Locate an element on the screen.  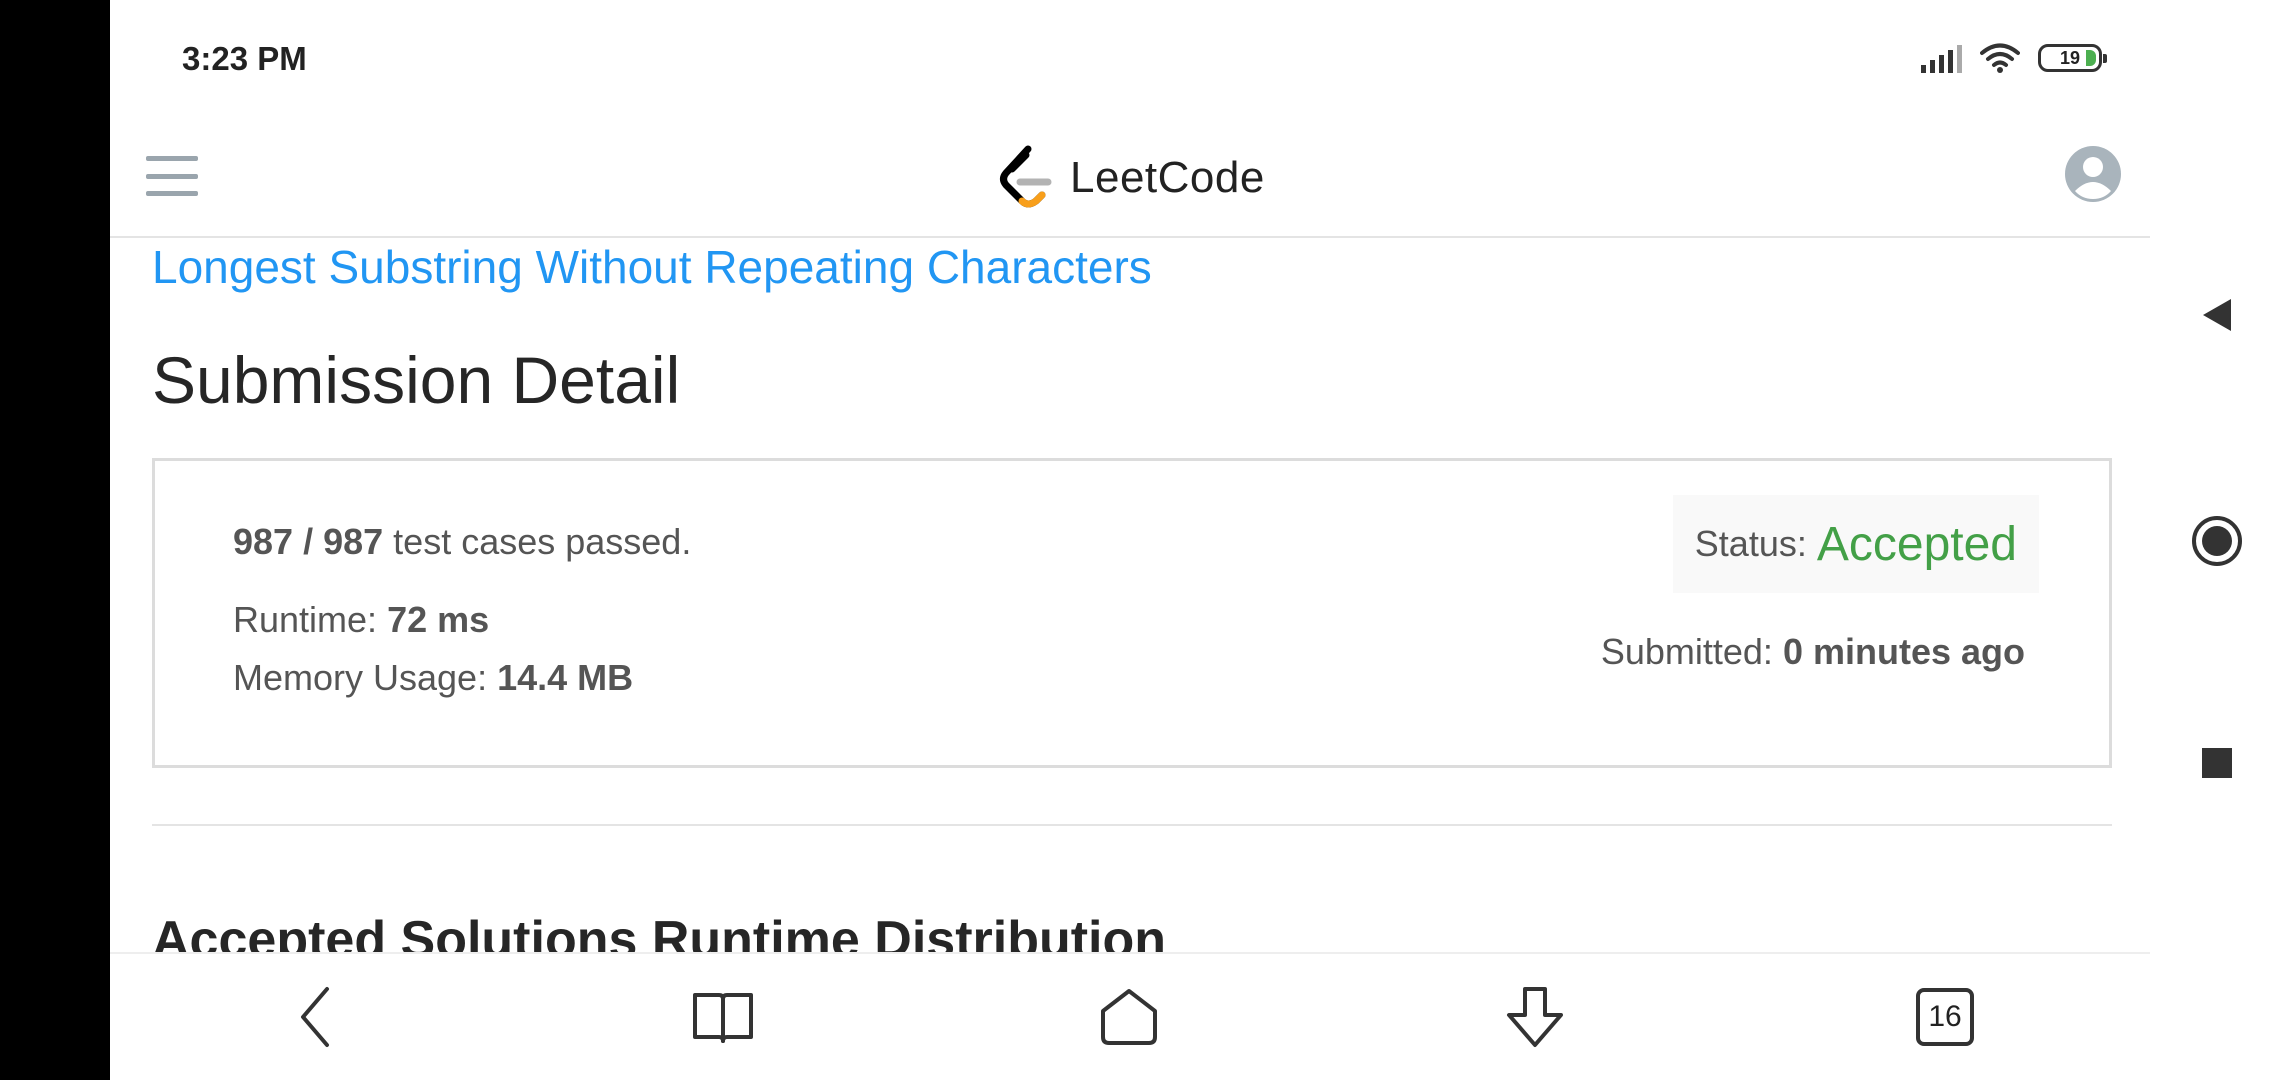
leetcode-logo-icon is located at coordinates (1026, 176).